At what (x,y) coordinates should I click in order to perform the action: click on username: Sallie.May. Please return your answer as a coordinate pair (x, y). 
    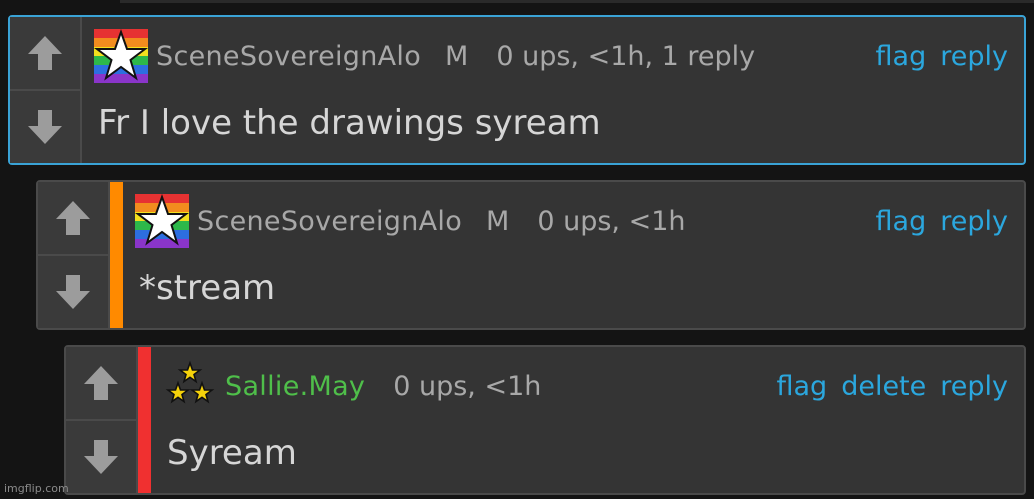
    Looking at the image, I should click on (295, 386).